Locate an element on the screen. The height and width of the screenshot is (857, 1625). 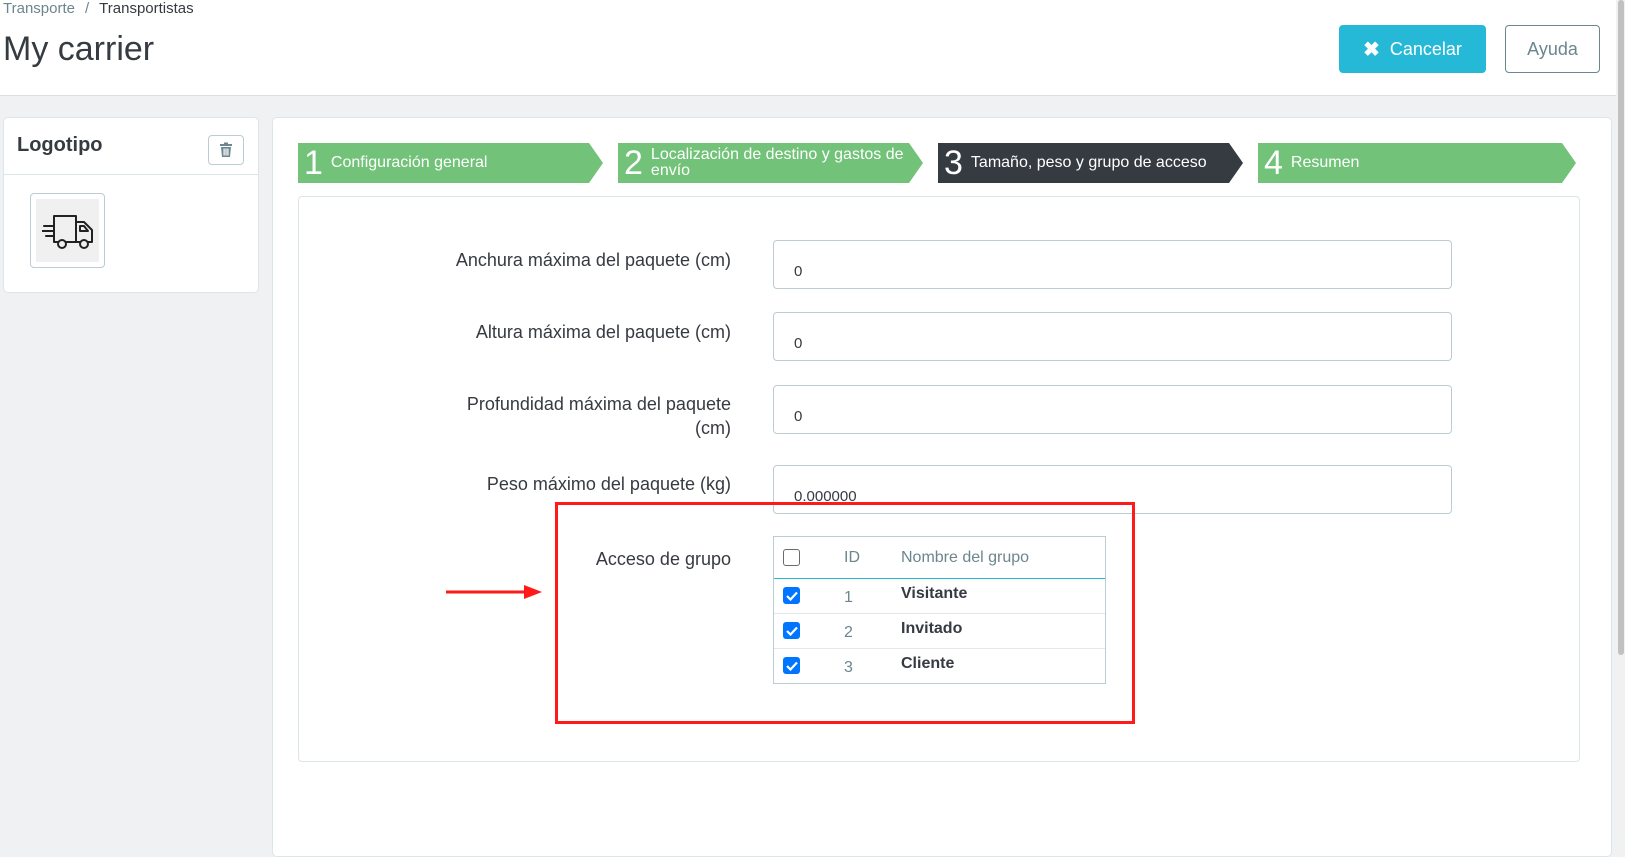
step-general-settings: 1 Configuración general is located at coordinates (450, 163).